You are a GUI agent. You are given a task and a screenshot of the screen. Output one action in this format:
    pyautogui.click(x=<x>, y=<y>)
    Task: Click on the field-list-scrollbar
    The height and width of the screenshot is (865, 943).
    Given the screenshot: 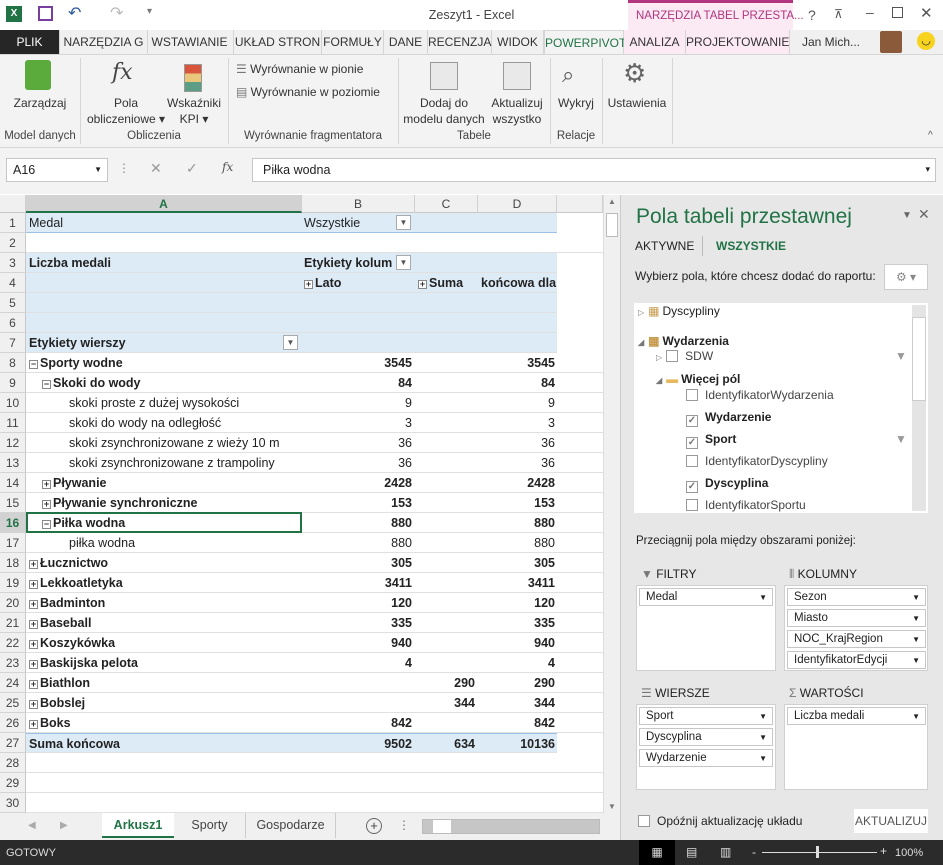 What is the action you would take?
    pyautogui.click(x=919, y=408)
    